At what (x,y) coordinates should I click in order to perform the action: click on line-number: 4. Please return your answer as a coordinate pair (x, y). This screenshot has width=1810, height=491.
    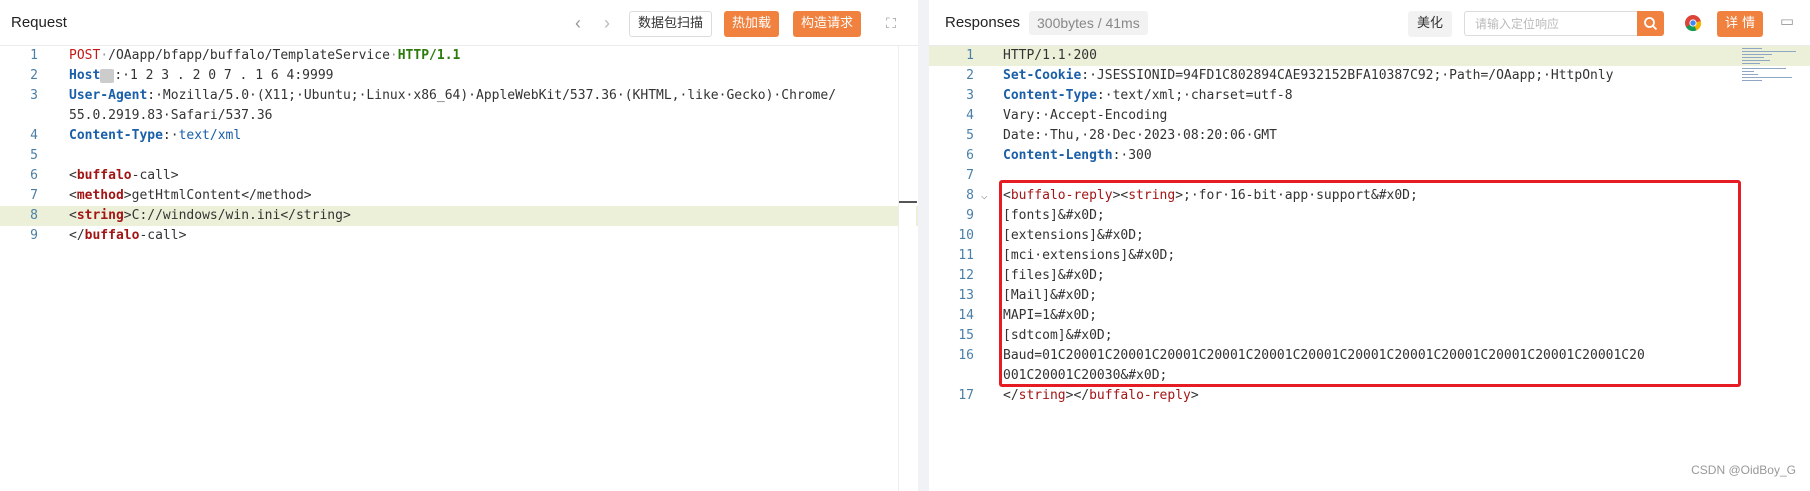
    Looking at the image, I should click on (34, 135).